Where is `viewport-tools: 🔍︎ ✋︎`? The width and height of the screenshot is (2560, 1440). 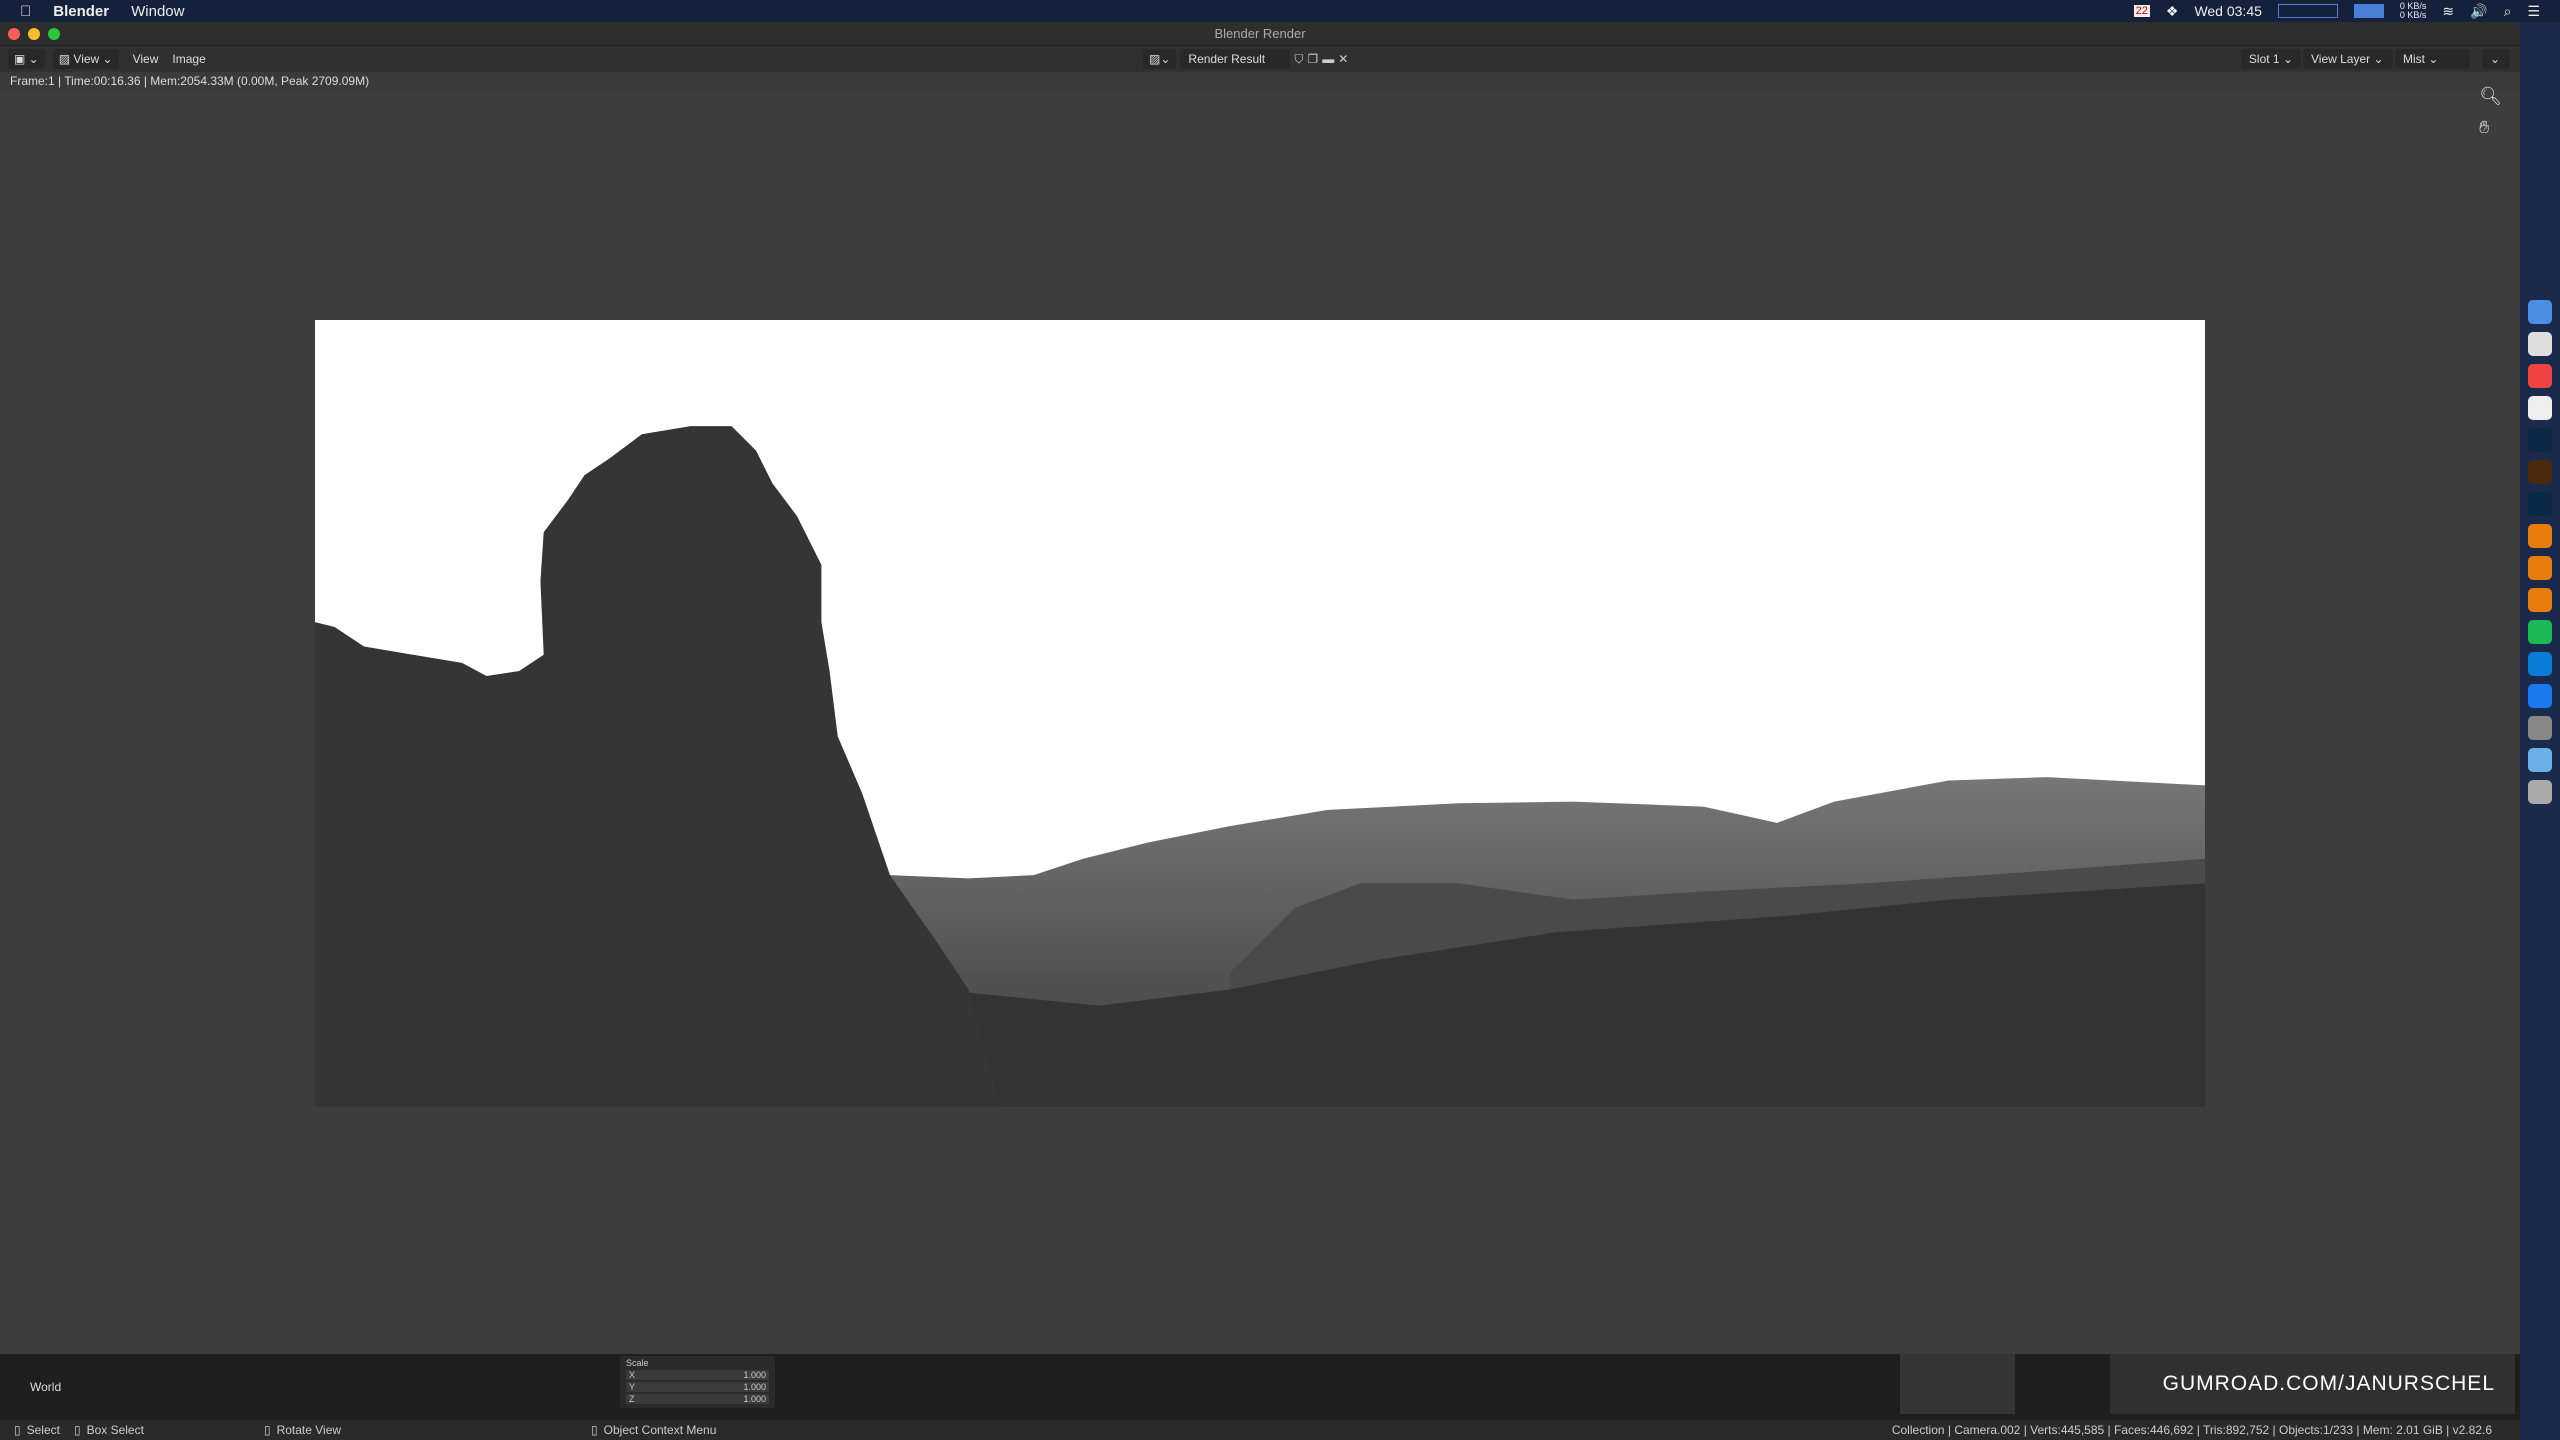
viewport-tools: 🔍︎ ✋︎ is located at coordinates (2490, 112).